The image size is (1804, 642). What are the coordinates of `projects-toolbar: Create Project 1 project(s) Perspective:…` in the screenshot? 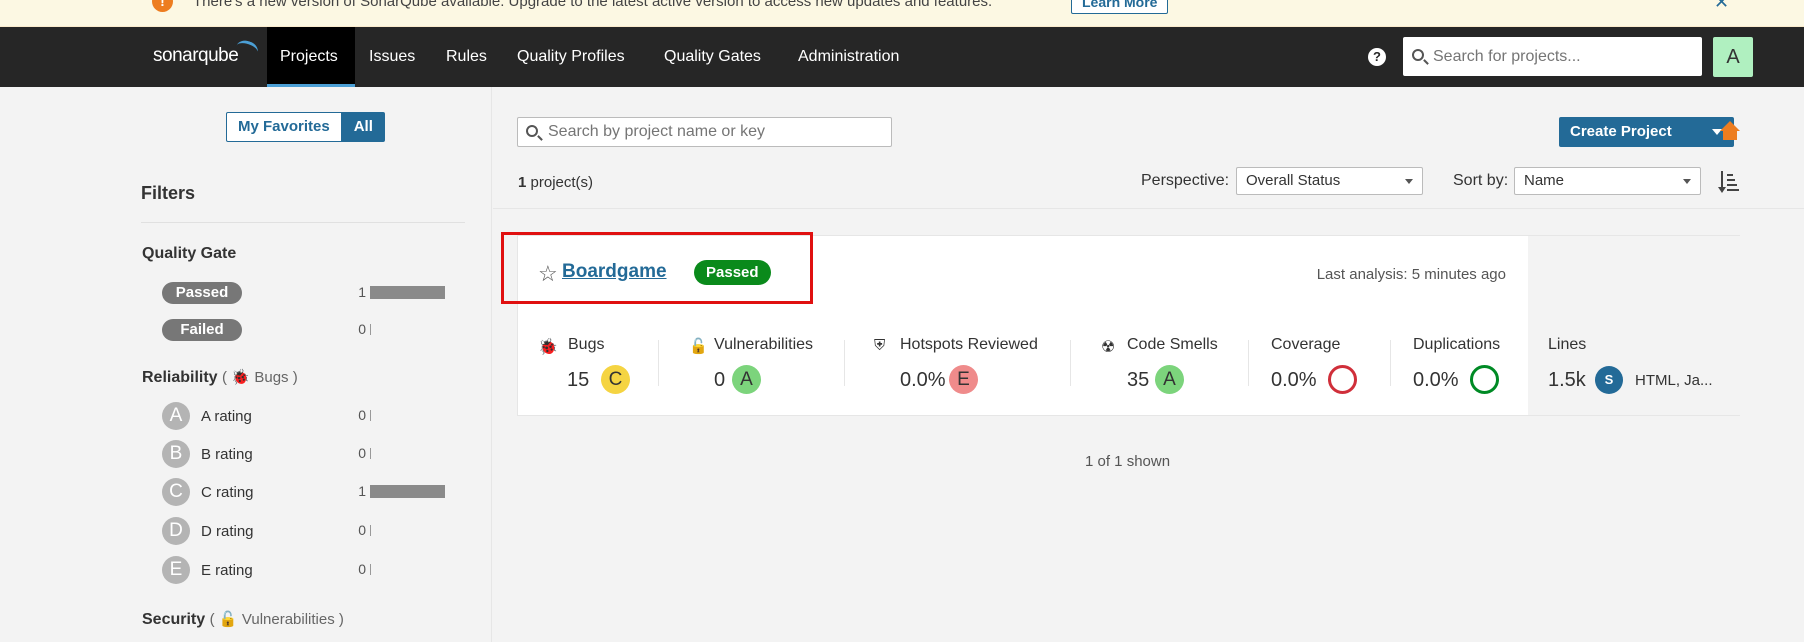 It's located at (1148, 148).